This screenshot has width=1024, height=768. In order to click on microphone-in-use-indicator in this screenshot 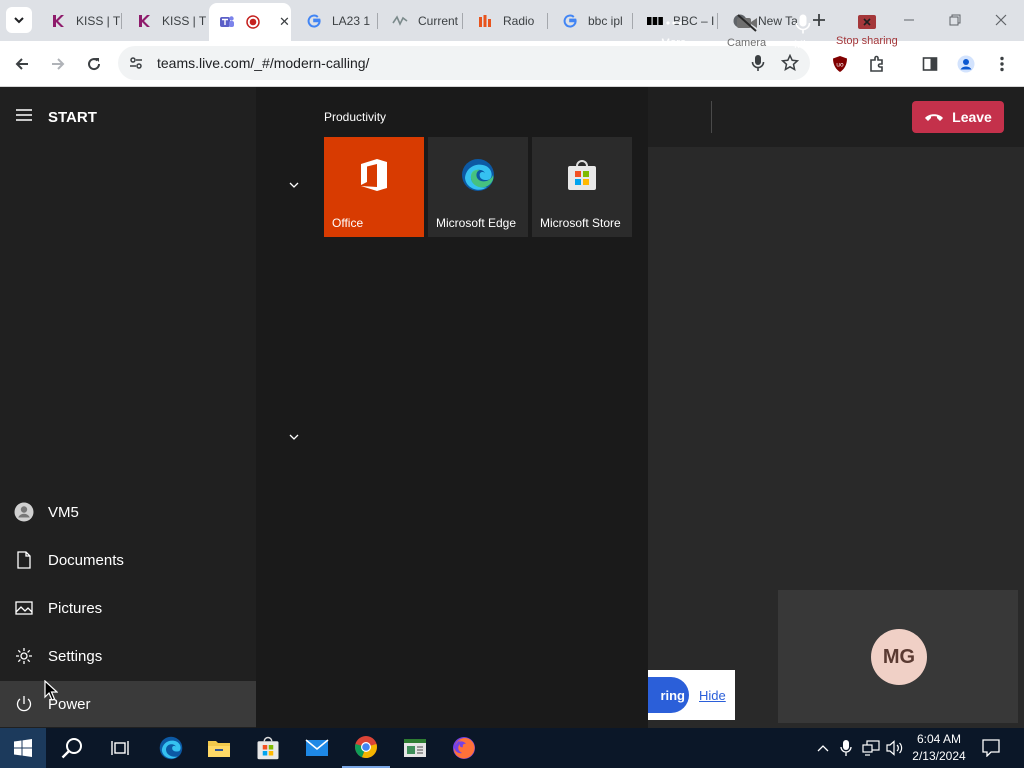, I will do `click(846, 748)`.